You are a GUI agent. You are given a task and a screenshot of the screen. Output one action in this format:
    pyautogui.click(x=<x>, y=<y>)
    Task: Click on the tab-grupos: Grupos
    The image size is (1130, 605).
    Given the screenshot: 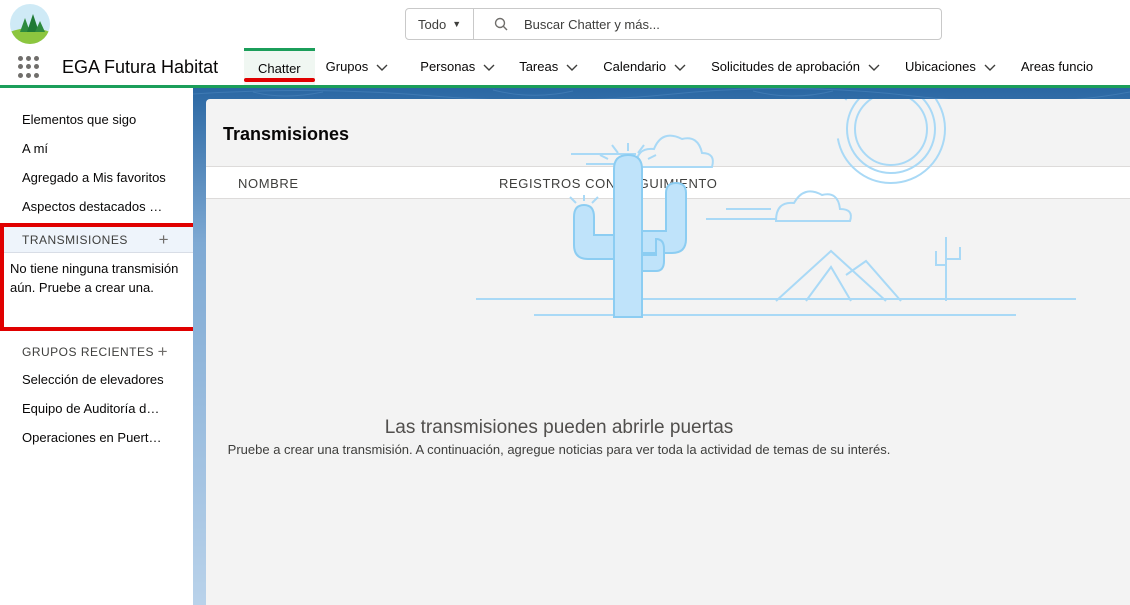 What is the action you would take?
    pyautogui.click(x=357, y=66)
    